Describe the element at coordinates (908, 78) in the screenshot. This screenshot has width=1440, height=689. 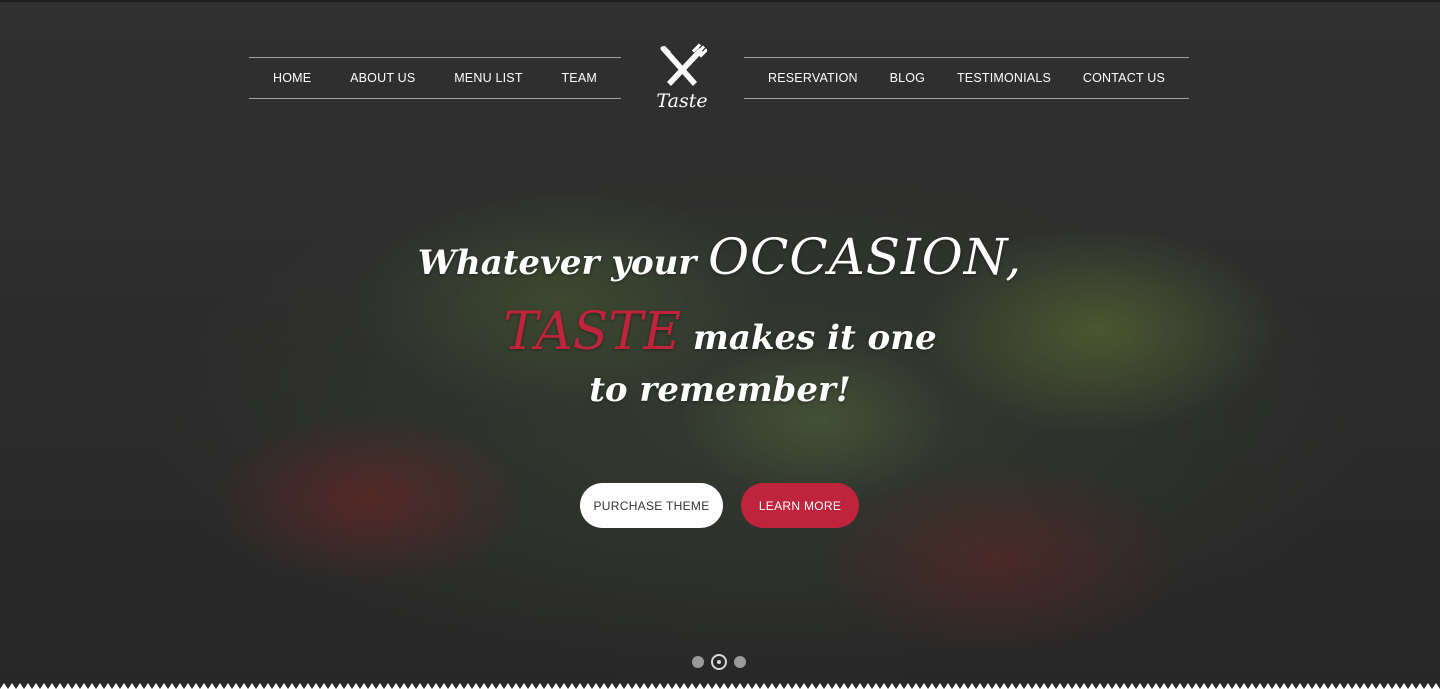
I see `nav-blog: BLOG` at that location.